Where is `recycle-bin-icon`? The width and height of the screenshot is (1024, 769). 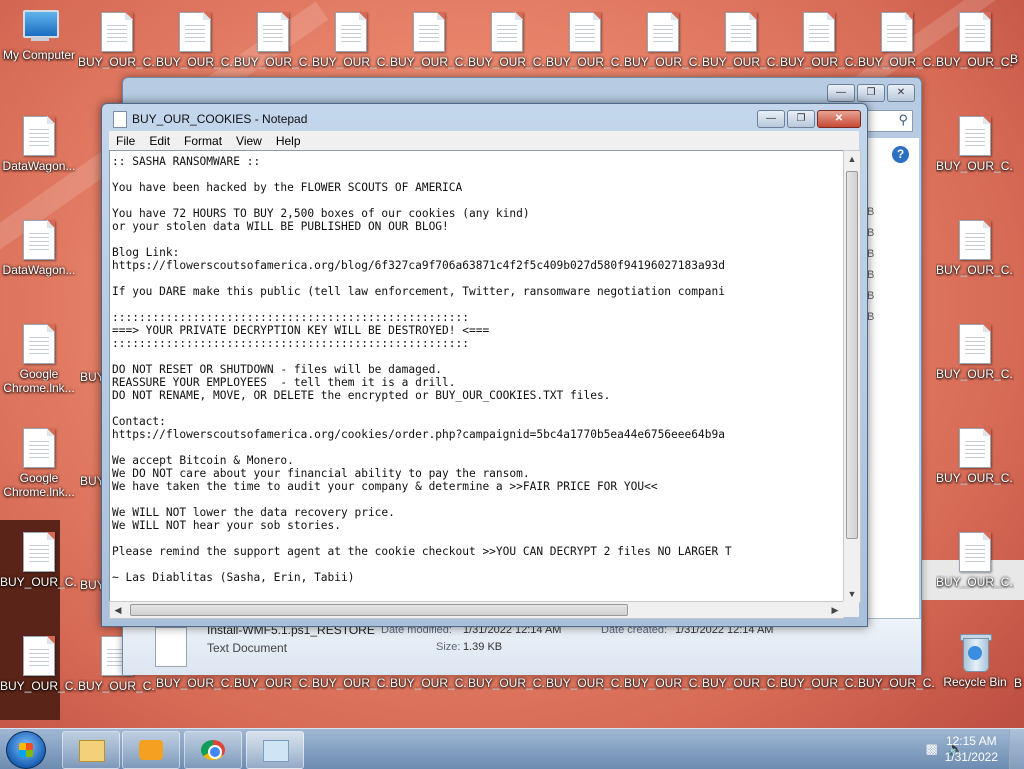
recycle-bin-icon is located at coordinates (975, 652).